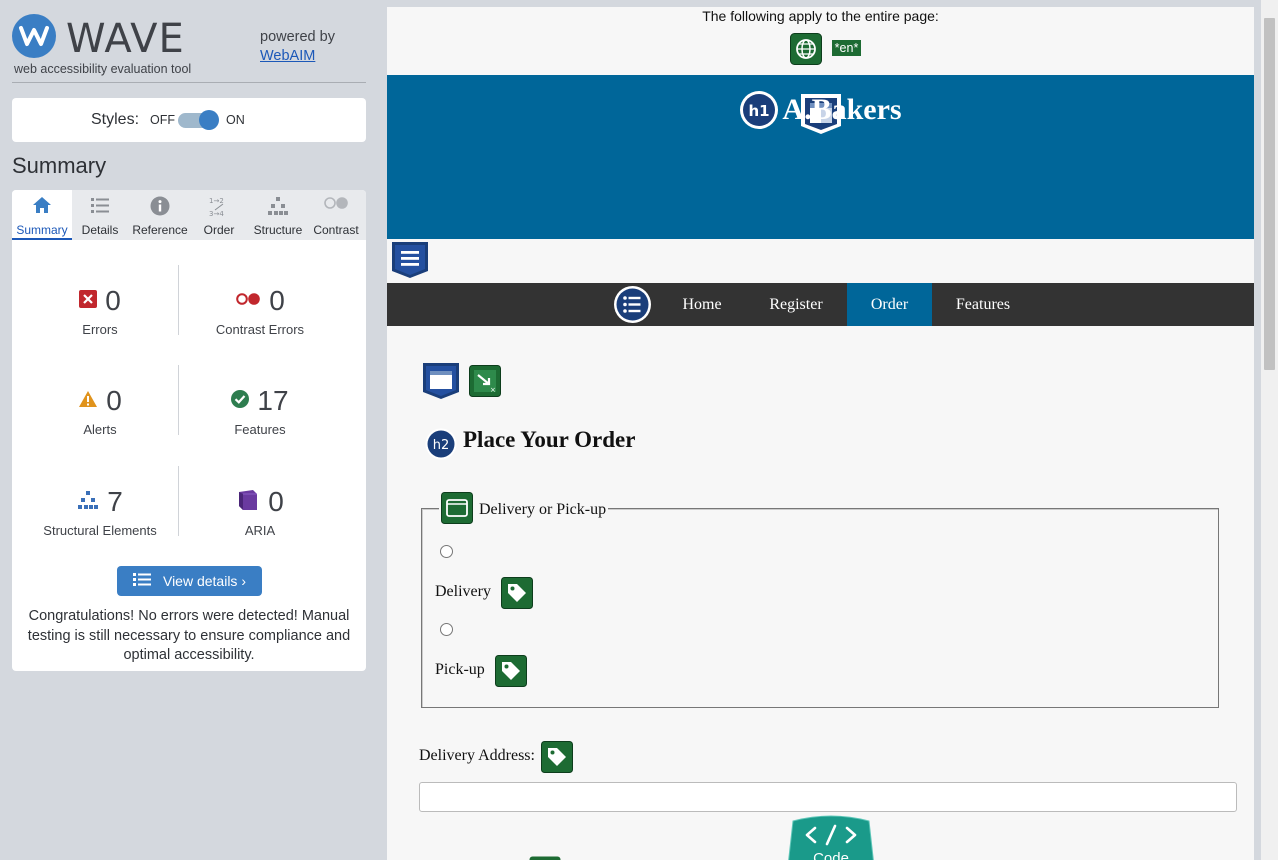  I want to click on styles-toggle-knob, so click(209, 120).